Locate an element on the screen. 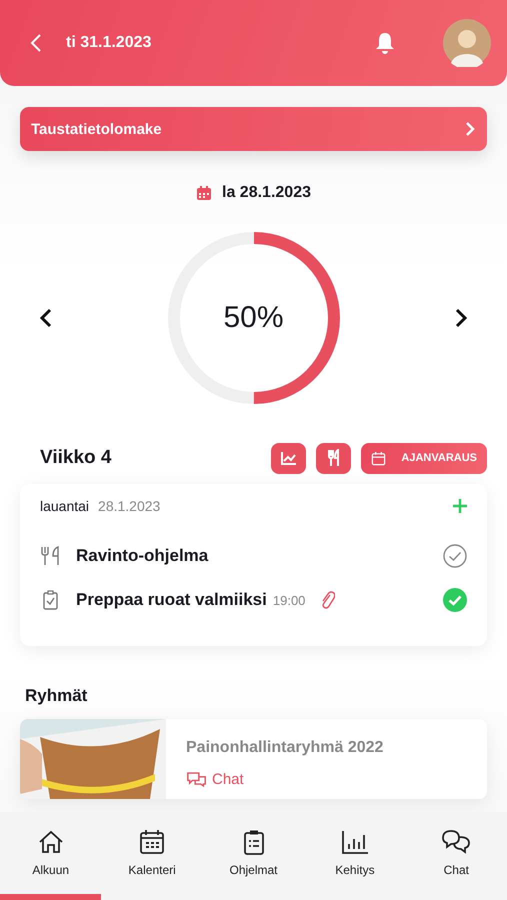 The image size is (507, 900). nav-tab: Ohjelmat is located at coordinates (253, 856).